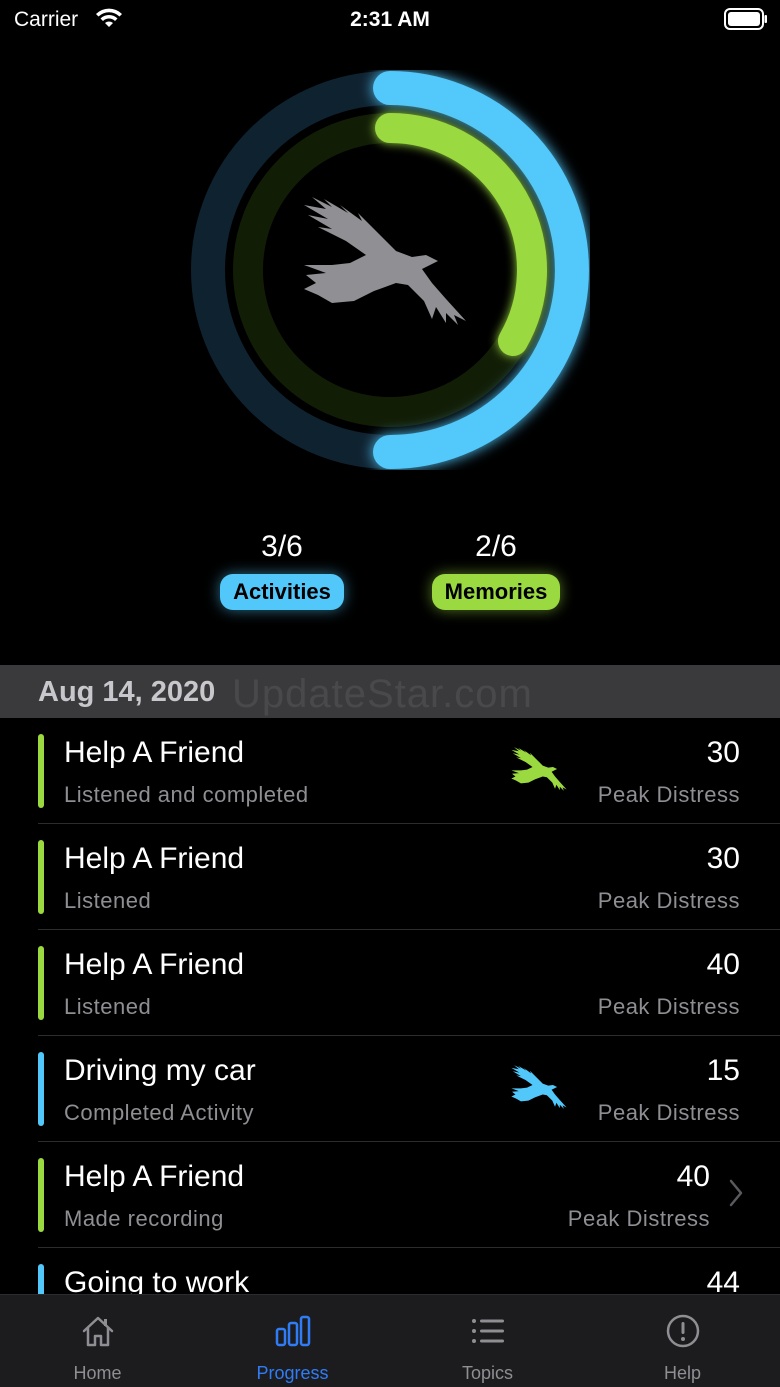  Describe the element at coordinates (282, 592) in the screenshot. I see `activities-badge: Activities` at that location.